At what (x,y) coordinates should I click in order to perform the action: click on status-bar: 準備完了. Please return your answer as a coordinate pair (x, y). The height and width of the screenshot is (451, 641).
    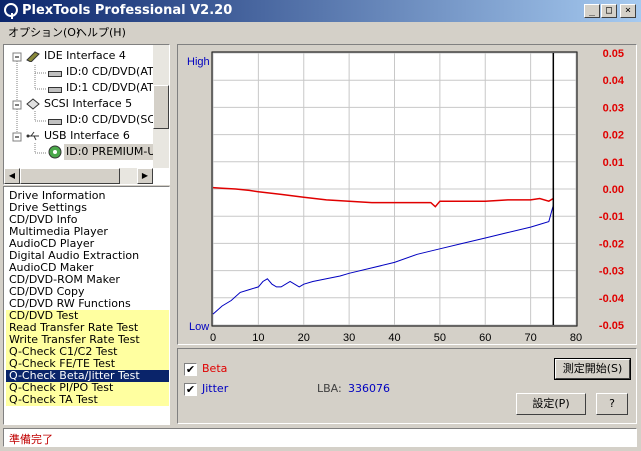
    Looking at the image, I should click on (320, 437).